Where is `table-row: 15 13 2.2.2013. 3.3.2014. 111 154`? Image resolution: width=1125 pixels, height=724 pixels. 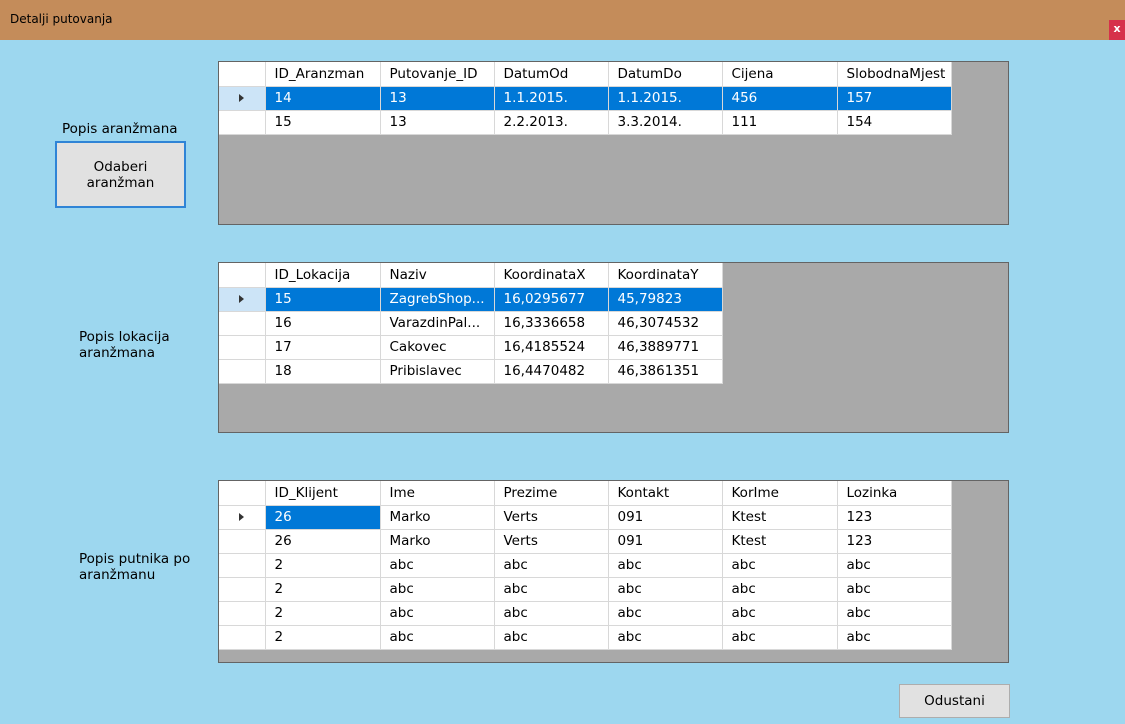
table-row: 15 13 2.2.2013. 3.3.2014. 111 154 is located at coordinates (585, 122).